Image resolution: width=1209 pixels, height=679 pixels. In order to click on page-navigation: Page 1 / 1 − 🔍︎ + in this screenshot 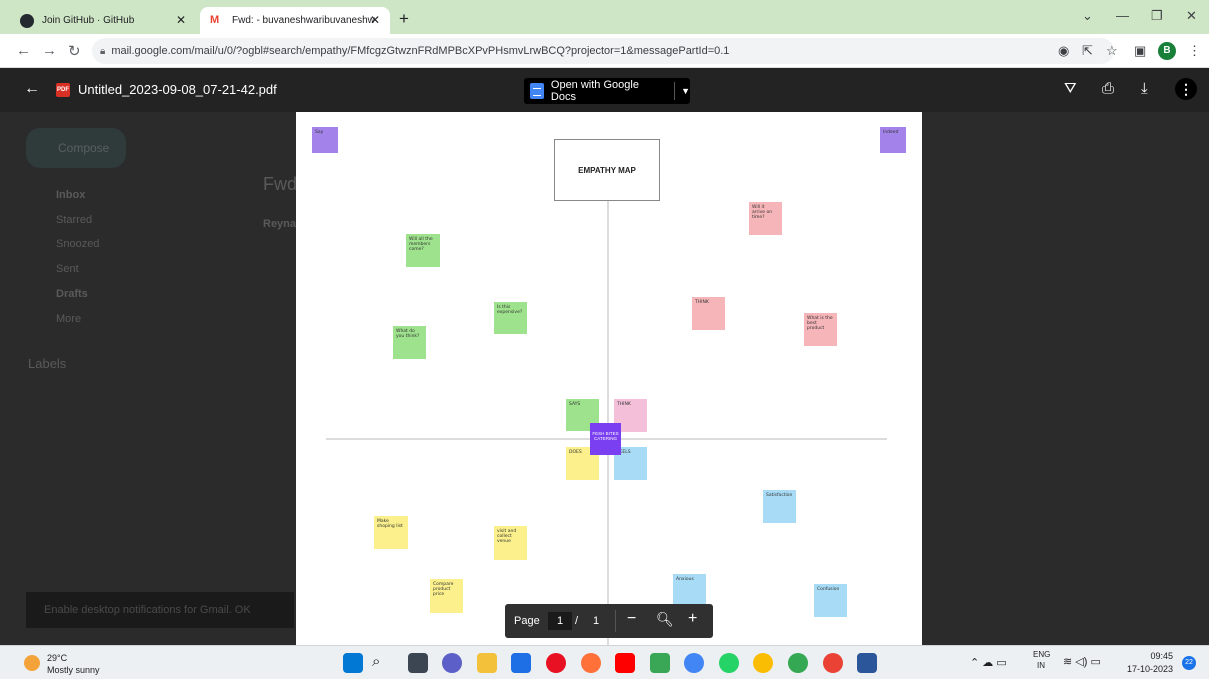, I will do `click(609, 621)`.